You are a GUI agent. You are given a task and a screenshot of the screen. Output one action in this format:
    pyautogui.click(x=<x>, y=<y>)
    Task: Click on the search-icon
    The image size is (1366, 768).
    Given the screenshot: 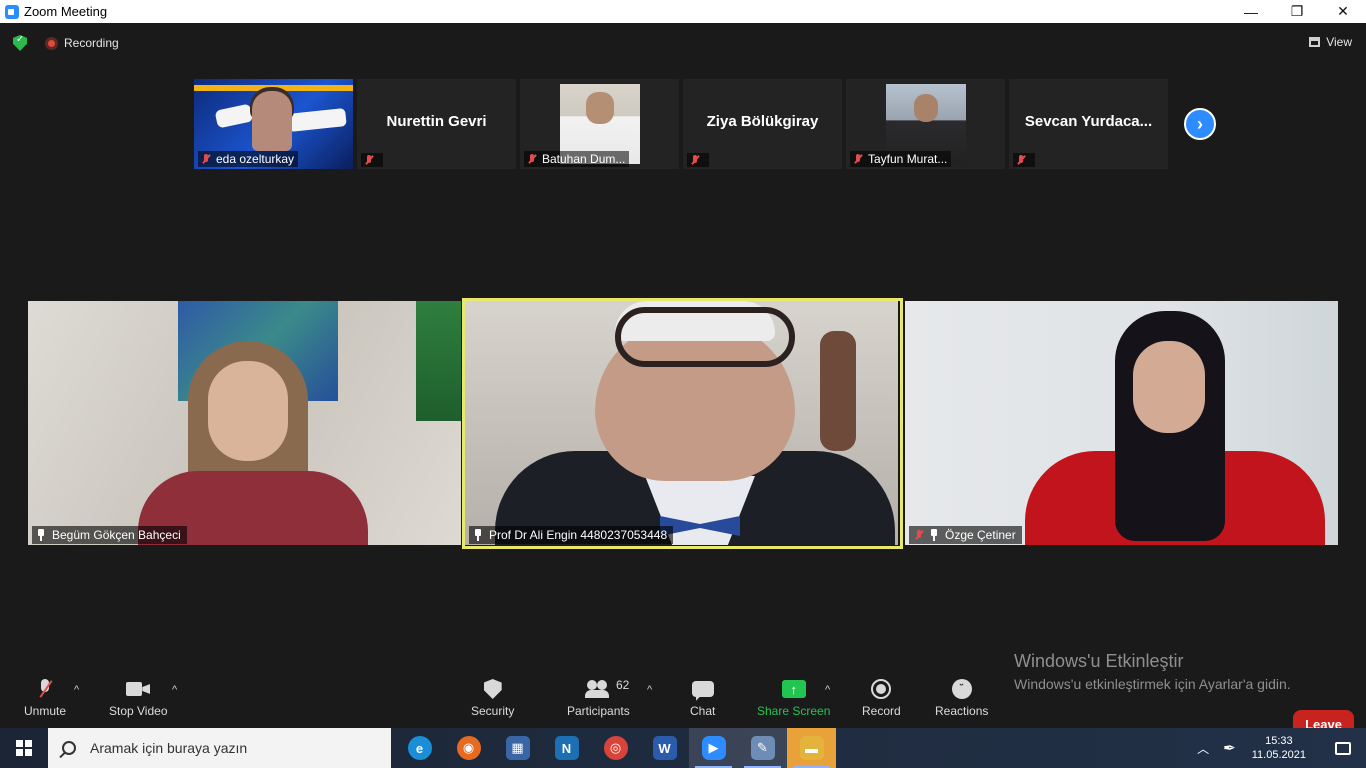 What is the action you would take?
    pyautogui.click(x=69, y=748)
    